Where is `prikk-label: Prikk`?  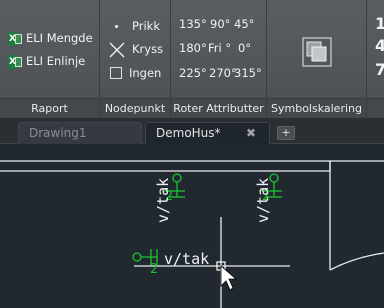 prikk-label: Prikk is located at coordinates (146, 26).